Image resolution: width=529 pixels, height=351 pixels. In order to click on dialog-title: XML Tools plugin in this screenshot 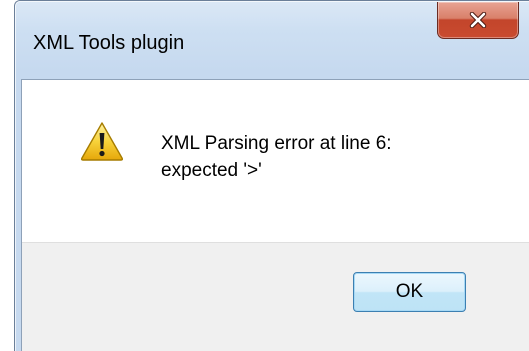, I will do `click(109, 43)`.